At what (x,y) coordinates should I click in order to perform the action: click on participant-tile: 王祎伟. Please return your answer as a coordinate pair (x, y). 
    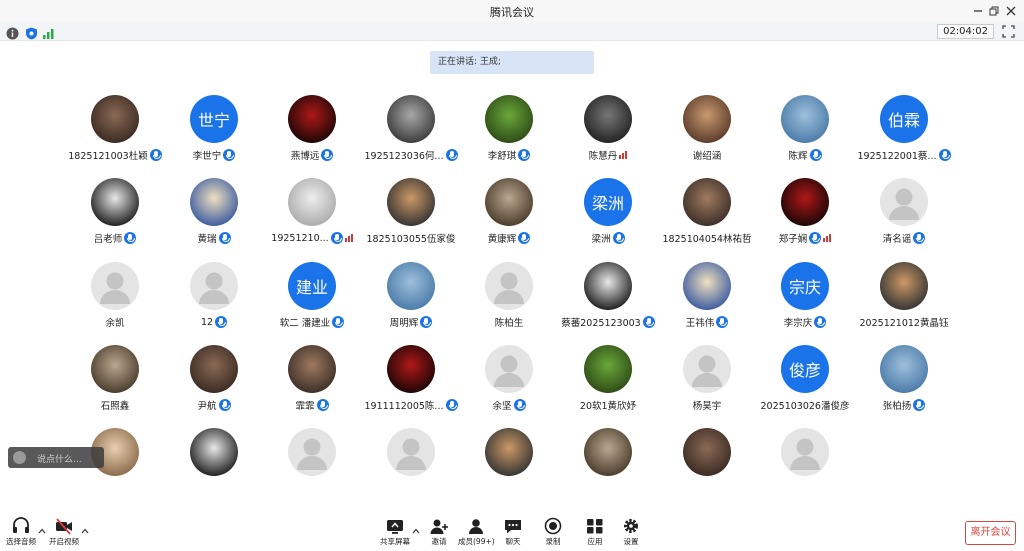
    Looking at the image, I should click on (707, 300).